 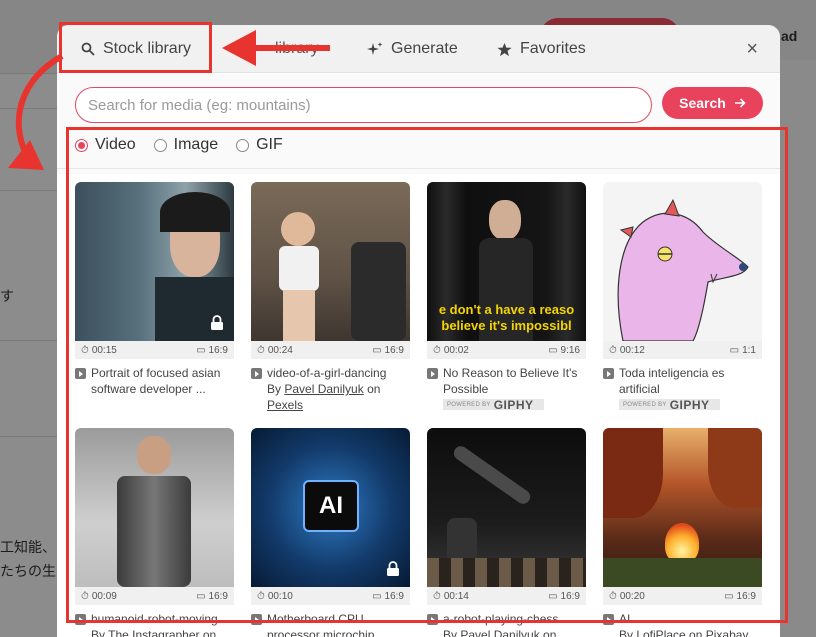 I want to click on annotation-arrows, so click(x=169, y=100).